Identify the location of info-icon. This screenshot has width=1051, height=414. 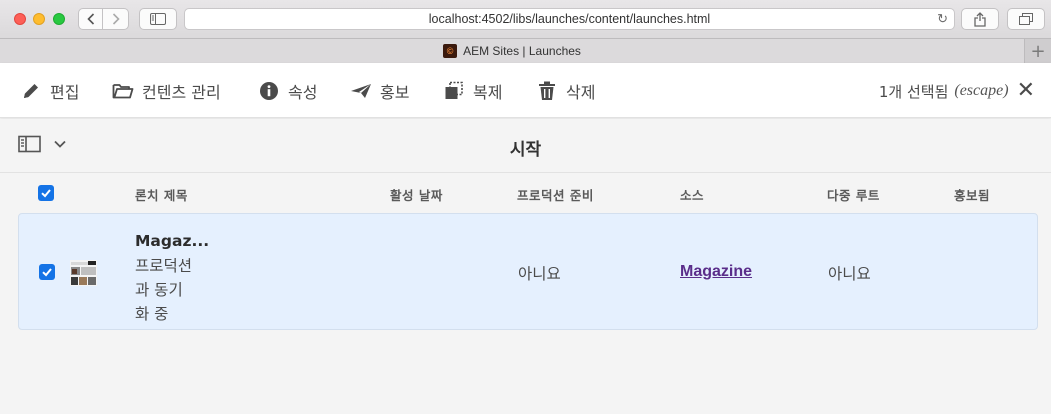
(269, 91).